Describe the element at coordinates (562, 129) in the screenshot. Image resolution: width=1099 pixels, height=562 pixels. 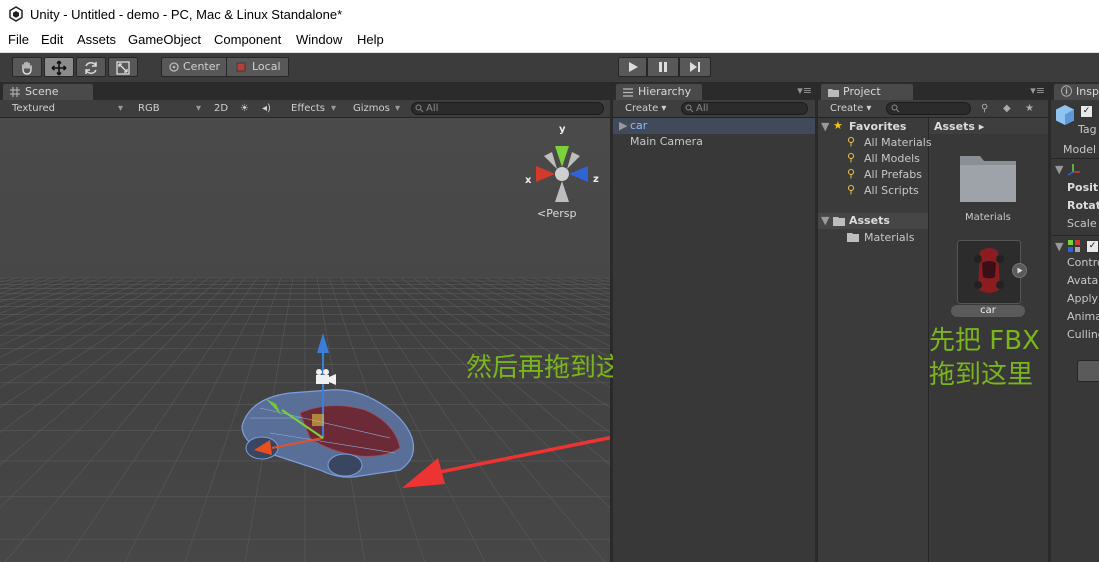
I see `axis-y-label: y` at that location.